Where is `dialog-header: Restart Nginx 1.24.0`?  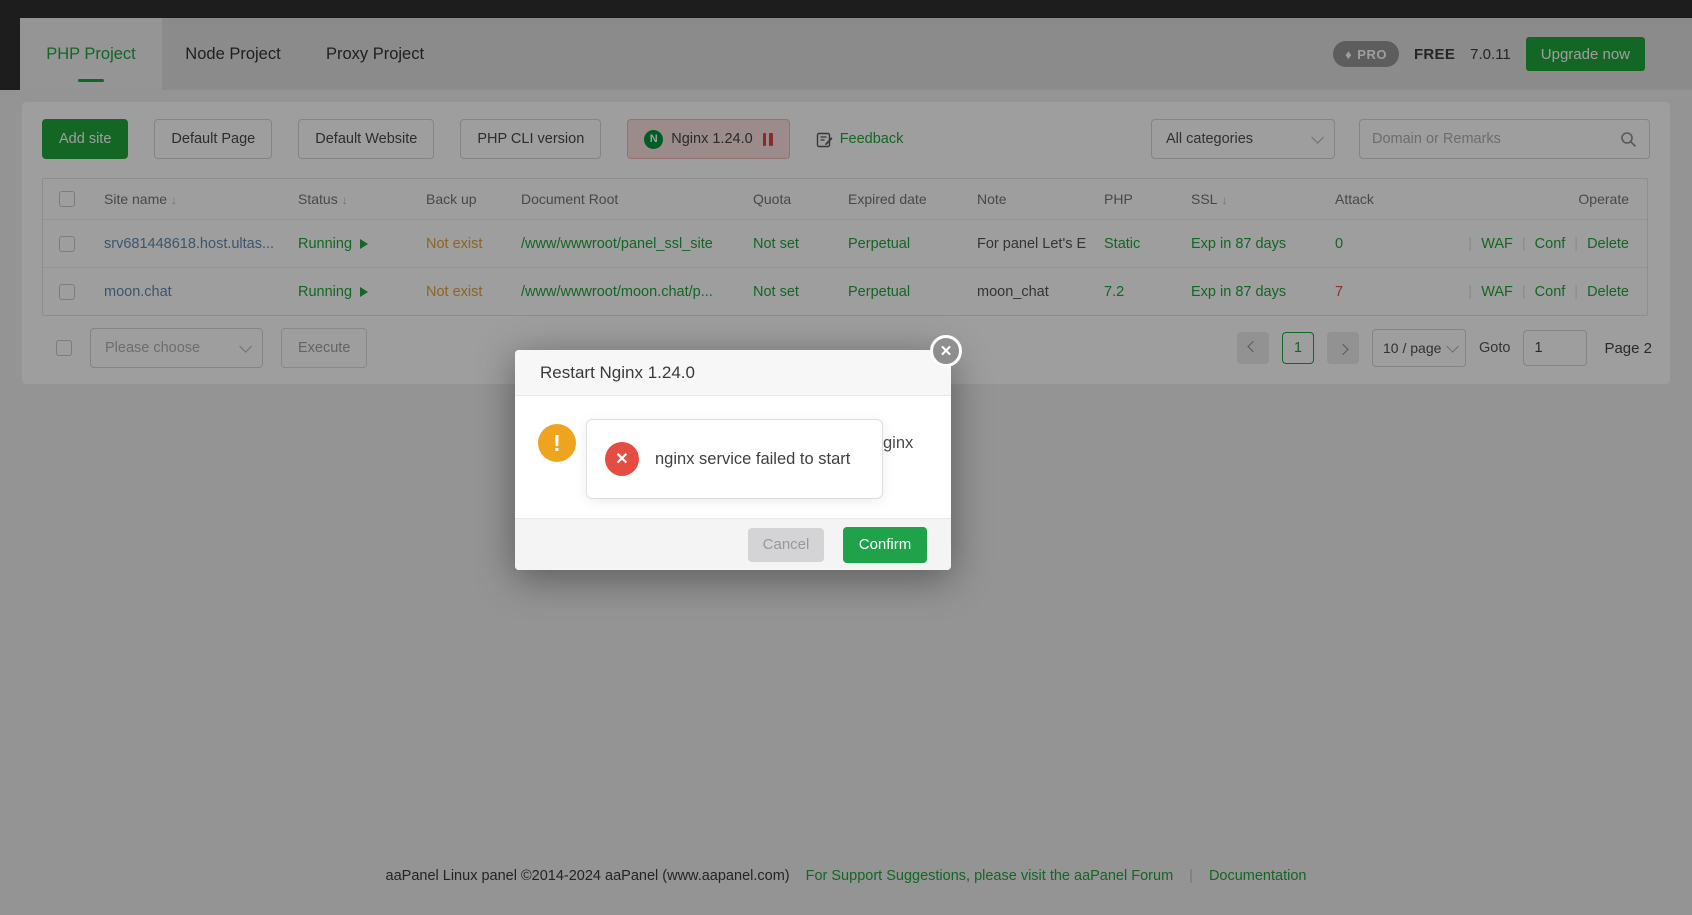
dialog-header: Restart Nginx 1.24.0 is located at coordinates (733, 373).